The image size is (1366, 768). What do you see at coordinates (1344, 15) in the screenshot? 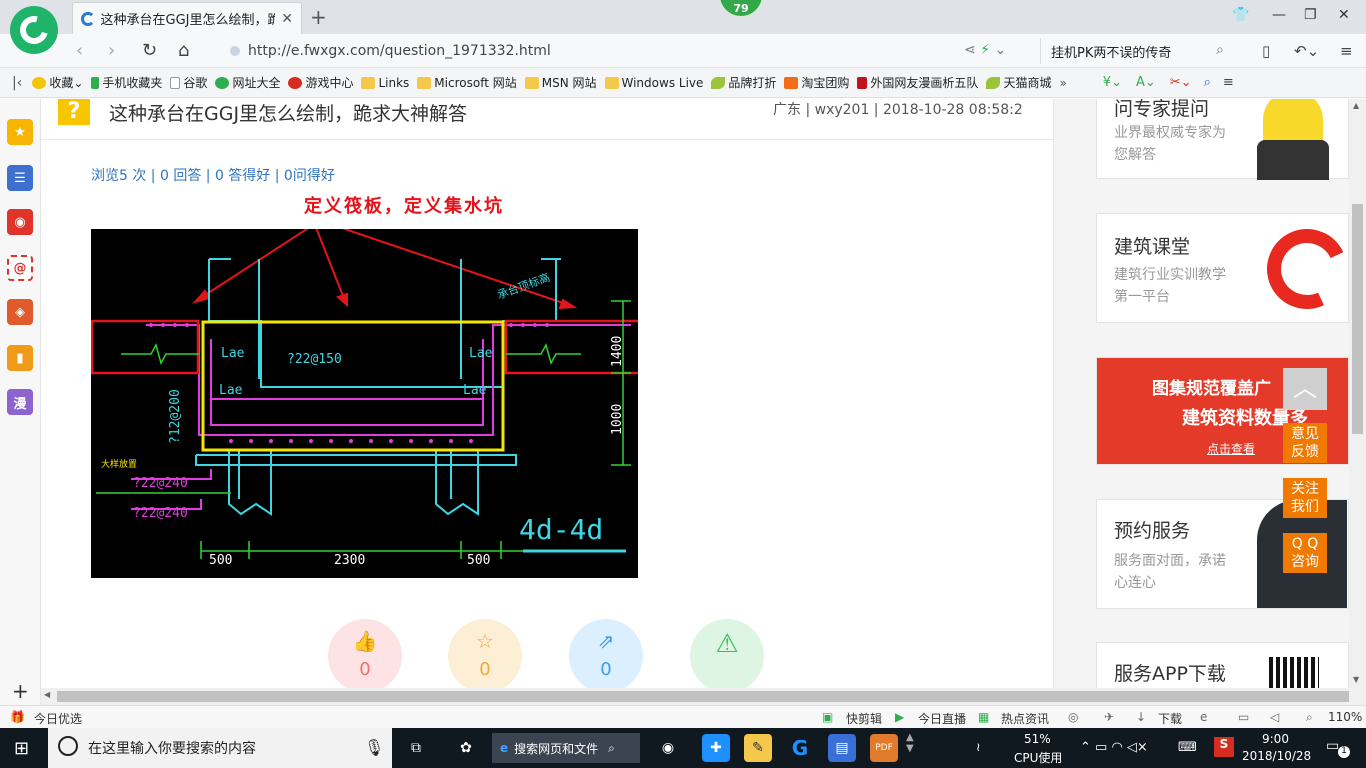
I see `close-button: ✕` at bounding box center [1344, 15].